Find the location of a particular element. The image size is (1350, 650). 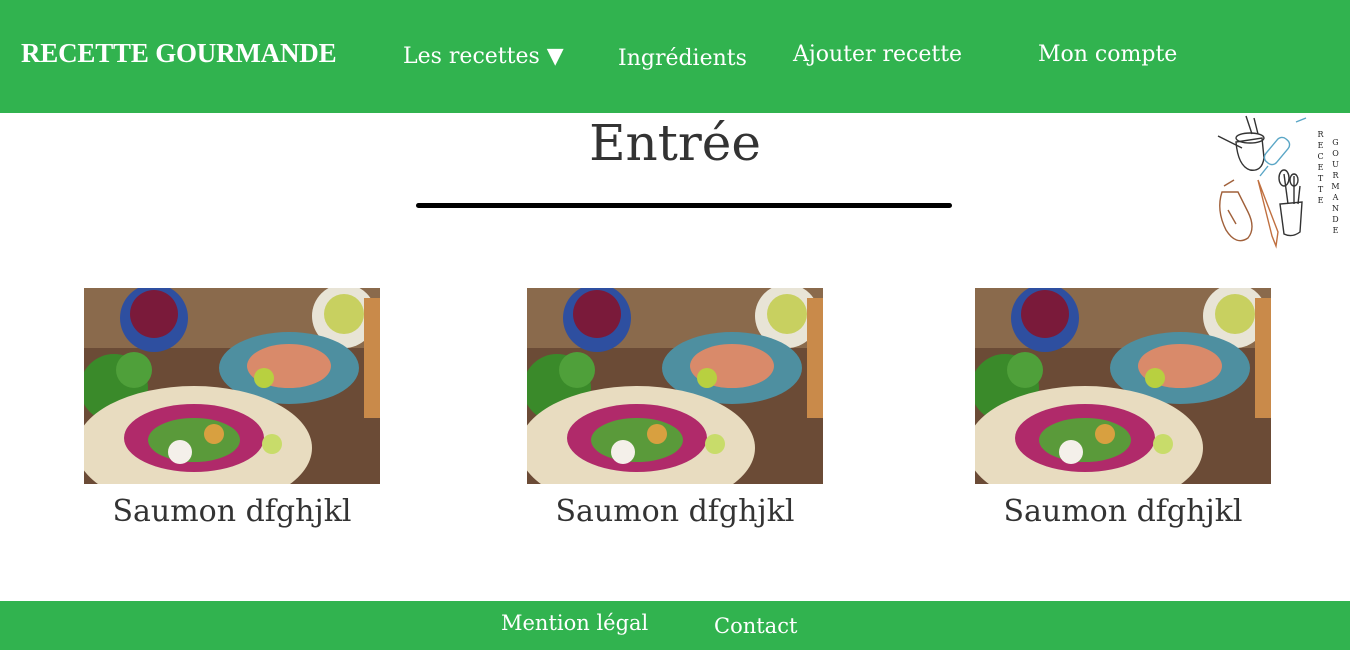

kitchen-utensils-logo: RECETTE GOURMANDE is located at coordinates (1279, 182).